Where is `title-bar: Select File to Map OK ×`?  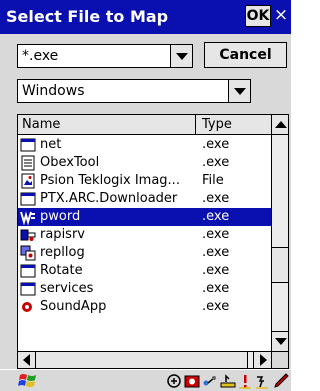 title-bar: Select File to Map OK × is located at coordinates (145, 17).